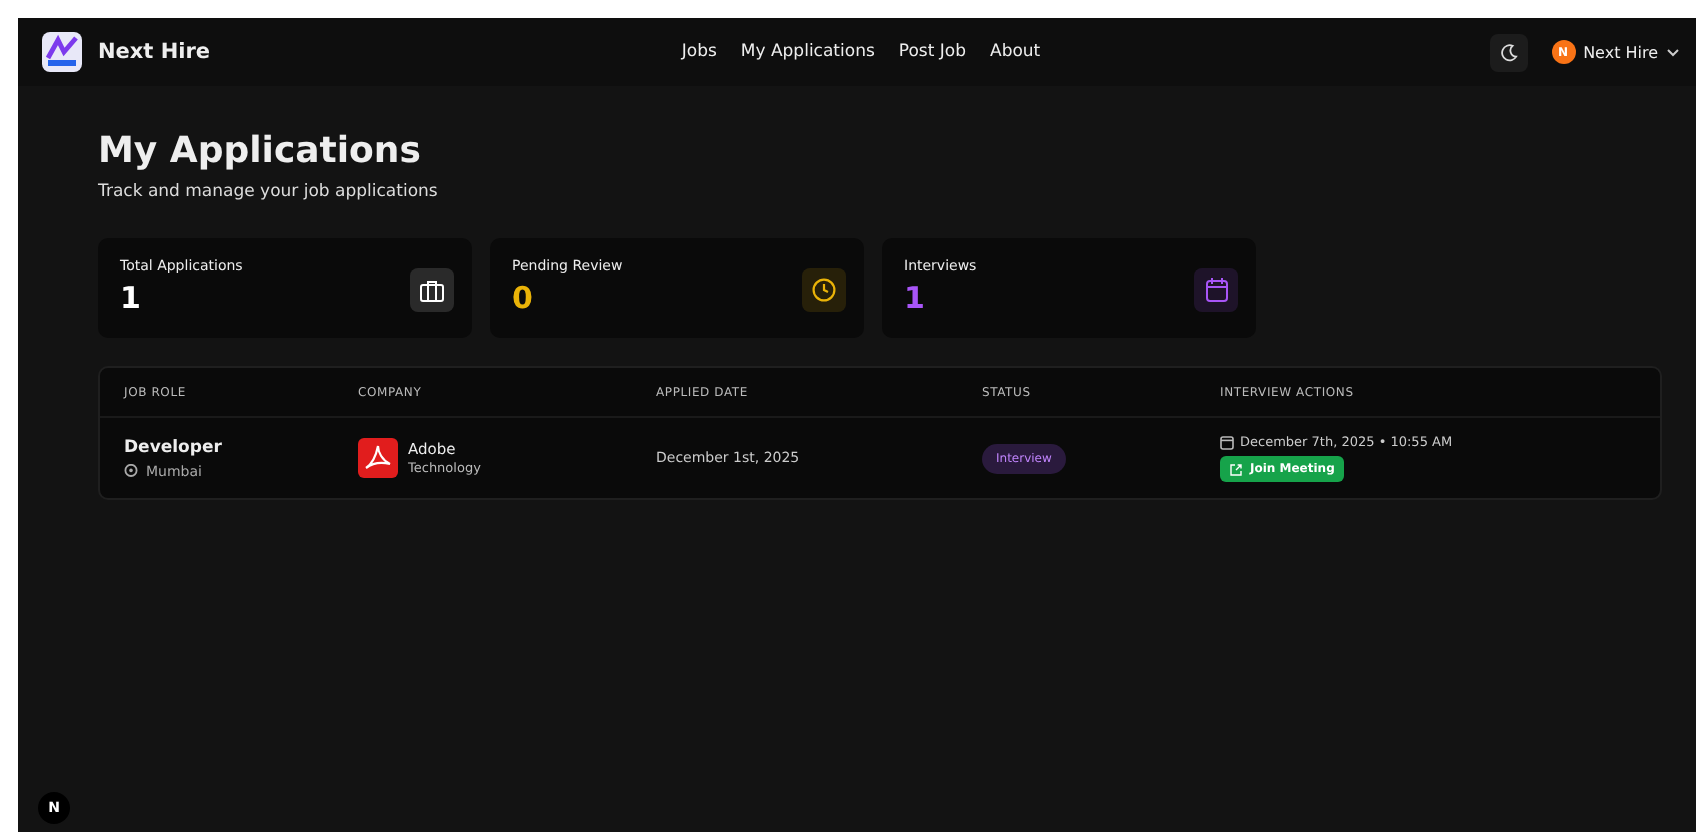  I want to click on page-title: My Applications, so click(260, 151).